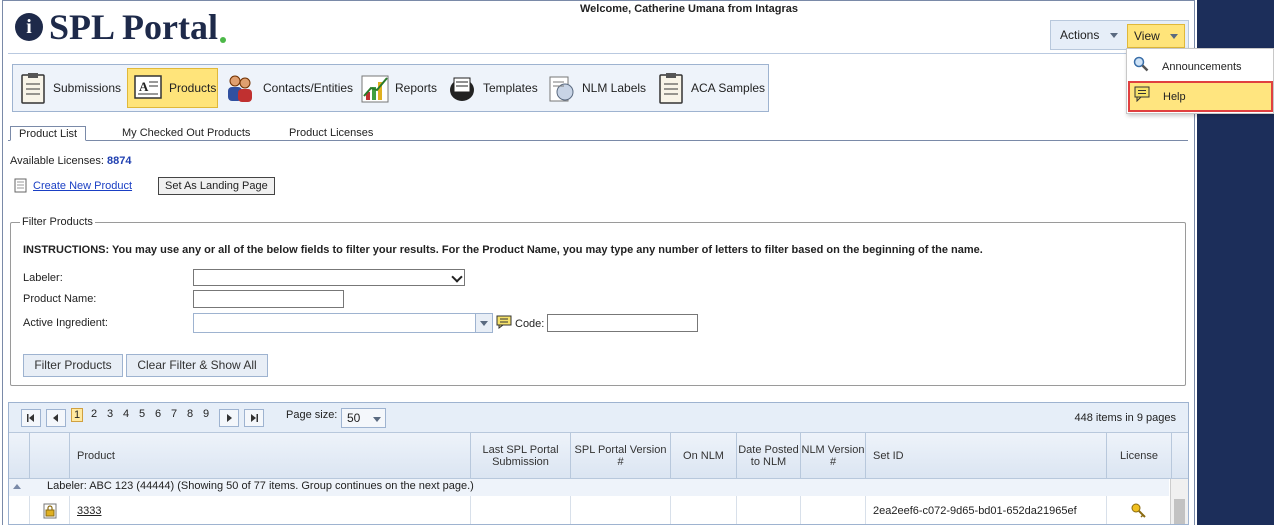 This screenshot has width=1274, height=525. Describe the element at coordinates (268, 299) in the screenshot. I see `product-name-input` at that location.